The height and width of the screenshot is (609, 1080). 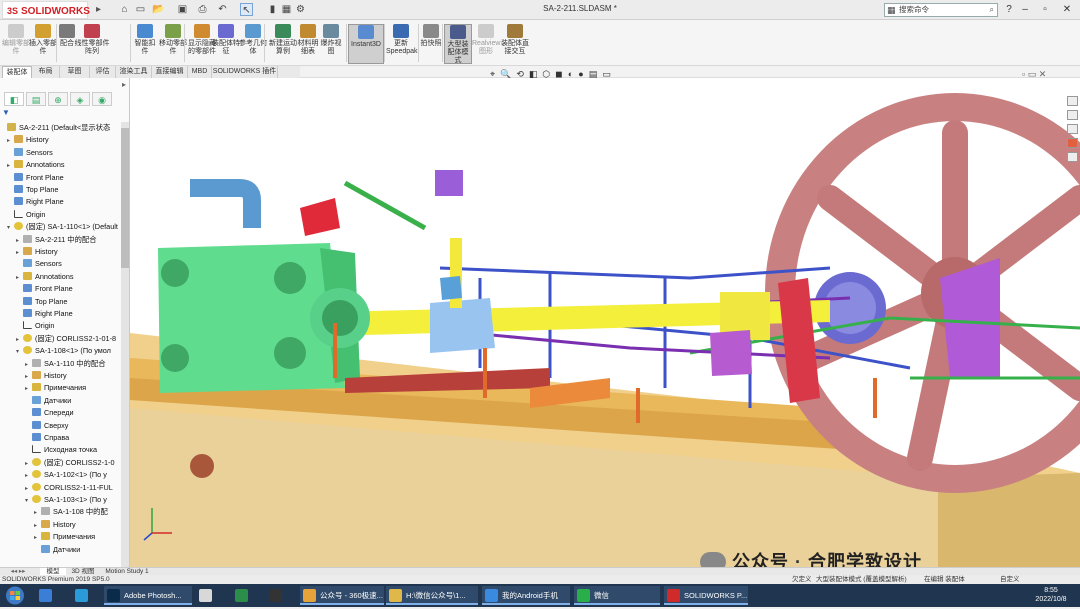 I want to click on tree-item: ▸ SA-1-110 中的配合, so click(x=61, y=364).